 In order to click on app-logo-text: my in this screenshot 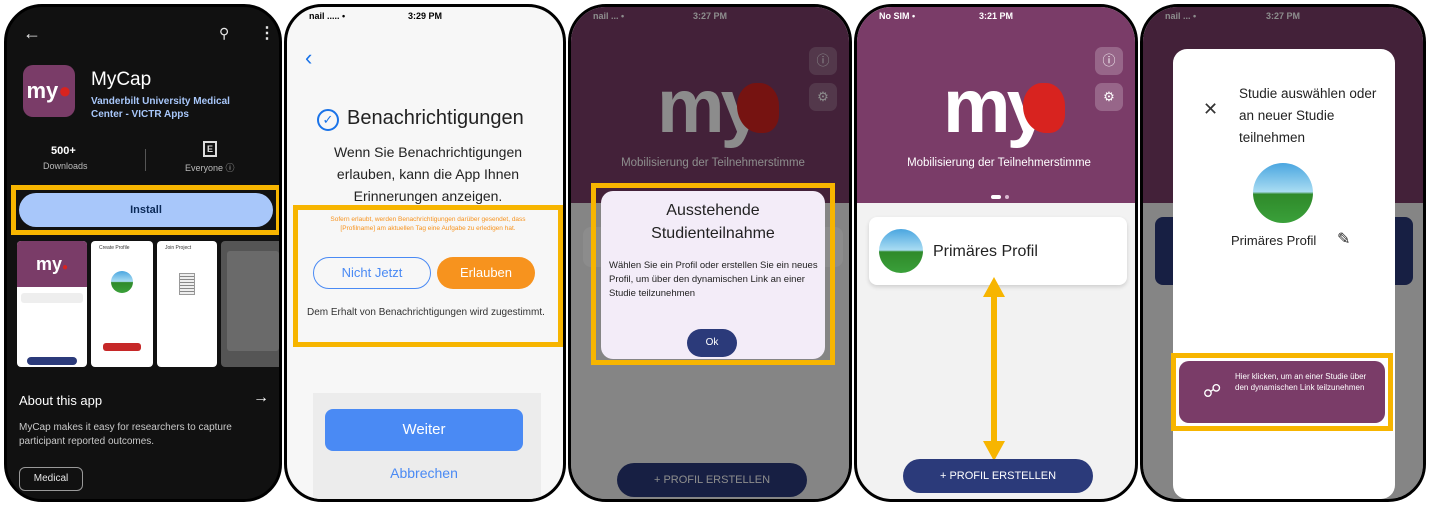, I will do `click(42, 90)`.